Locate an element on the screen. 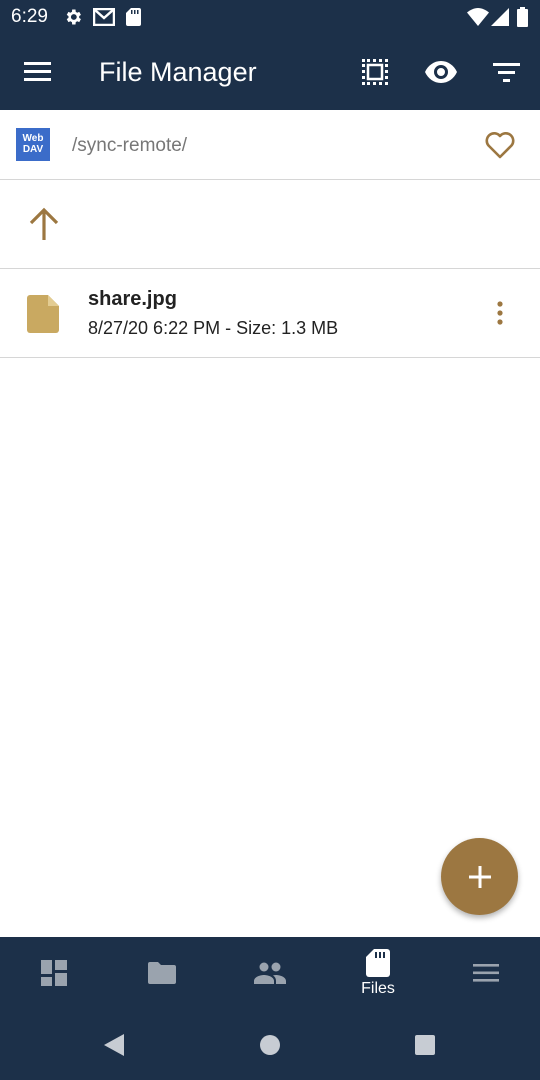  arrow-up-icon is located at coordinates (44, 223).